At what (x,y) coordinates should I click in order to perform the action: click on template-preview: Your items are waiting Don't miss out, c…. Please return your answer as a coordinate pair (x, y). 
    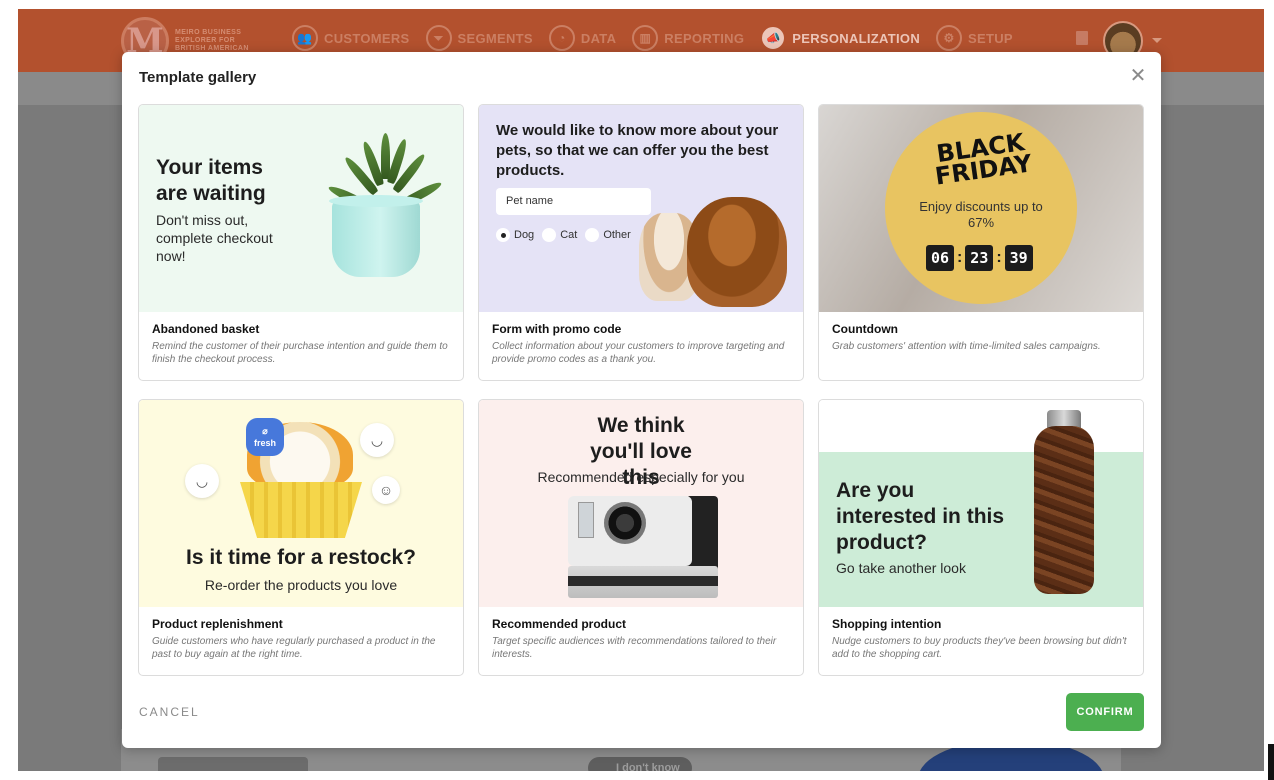
    Looking at the image, I should click on (301, 208).